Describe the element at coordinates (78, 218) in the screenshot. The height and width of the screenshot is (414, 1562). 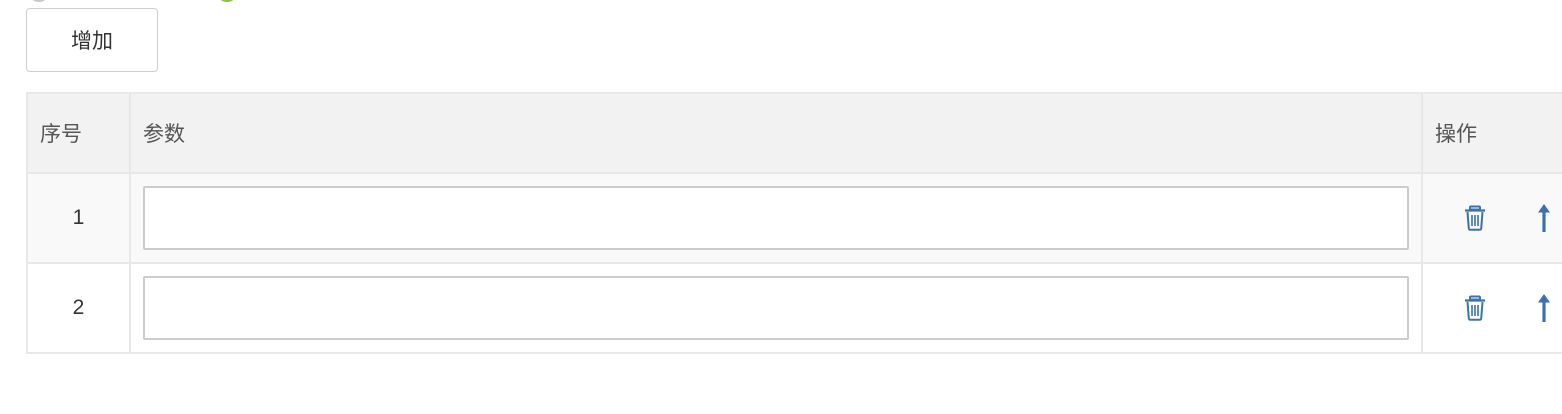
I see `row-index: 1` at that location.